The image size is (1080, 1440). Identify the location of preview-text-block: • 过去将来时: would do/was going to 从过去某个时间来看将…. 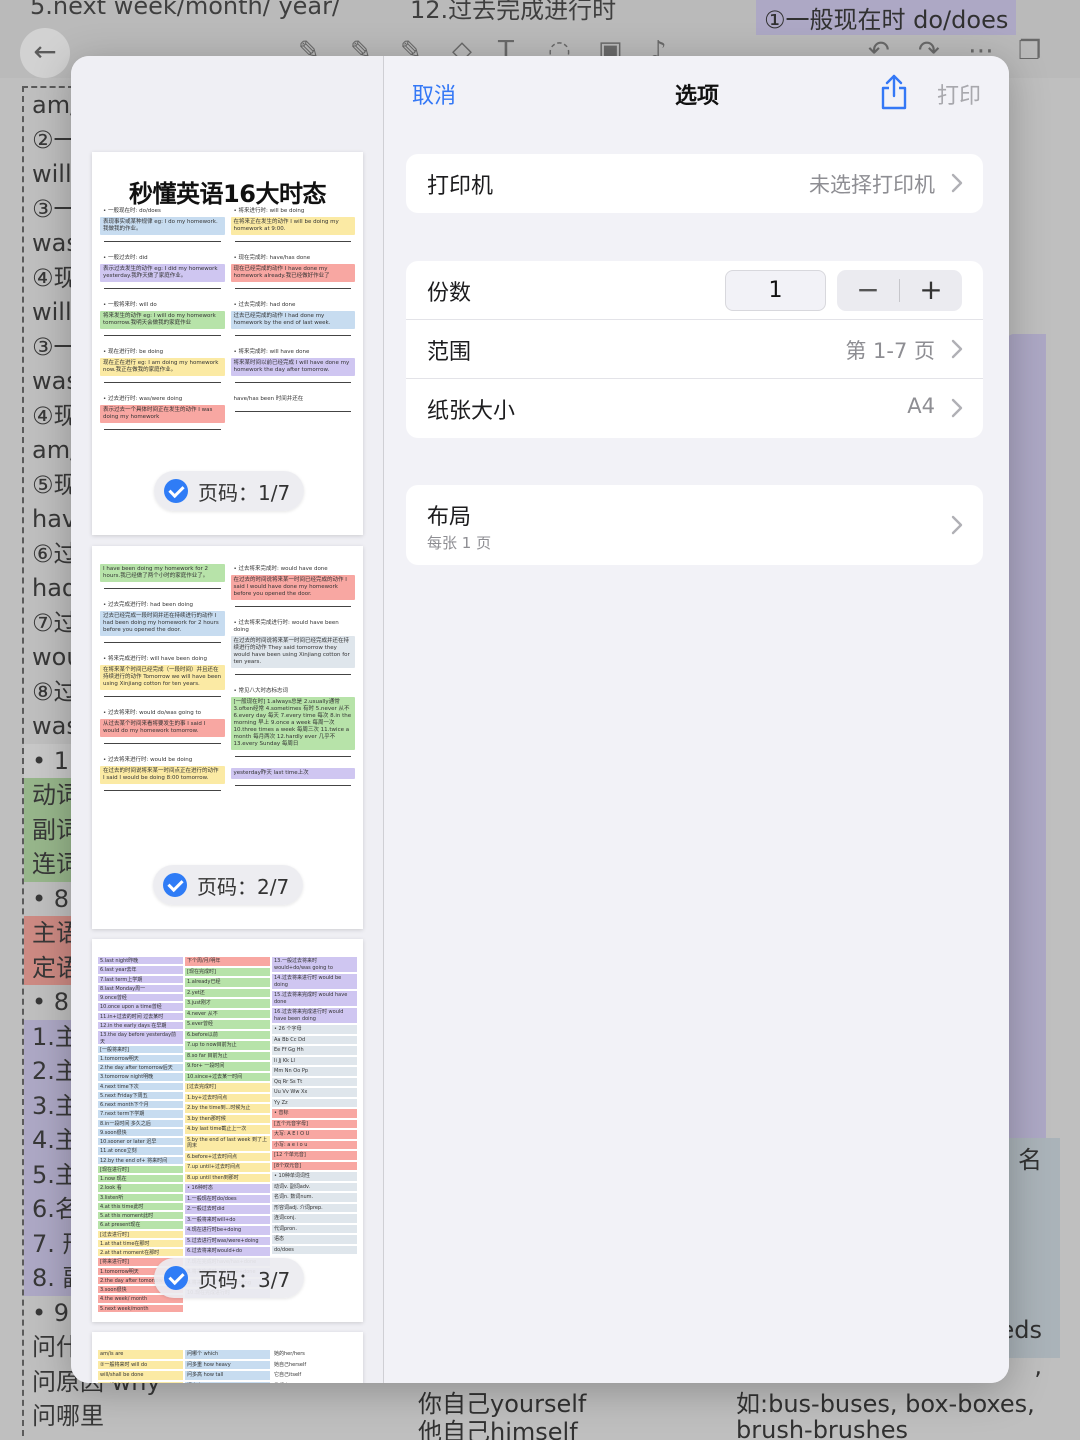
(162, 729).